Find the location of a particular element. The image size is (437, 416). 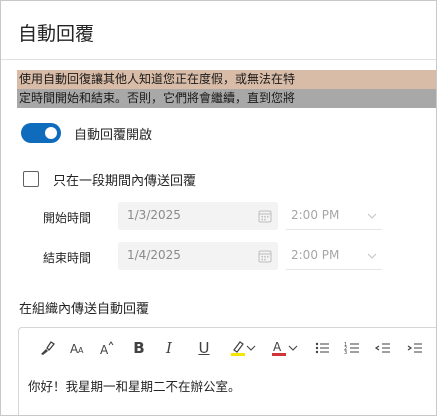

format-painter-icon is located at coordinates (47, 348).